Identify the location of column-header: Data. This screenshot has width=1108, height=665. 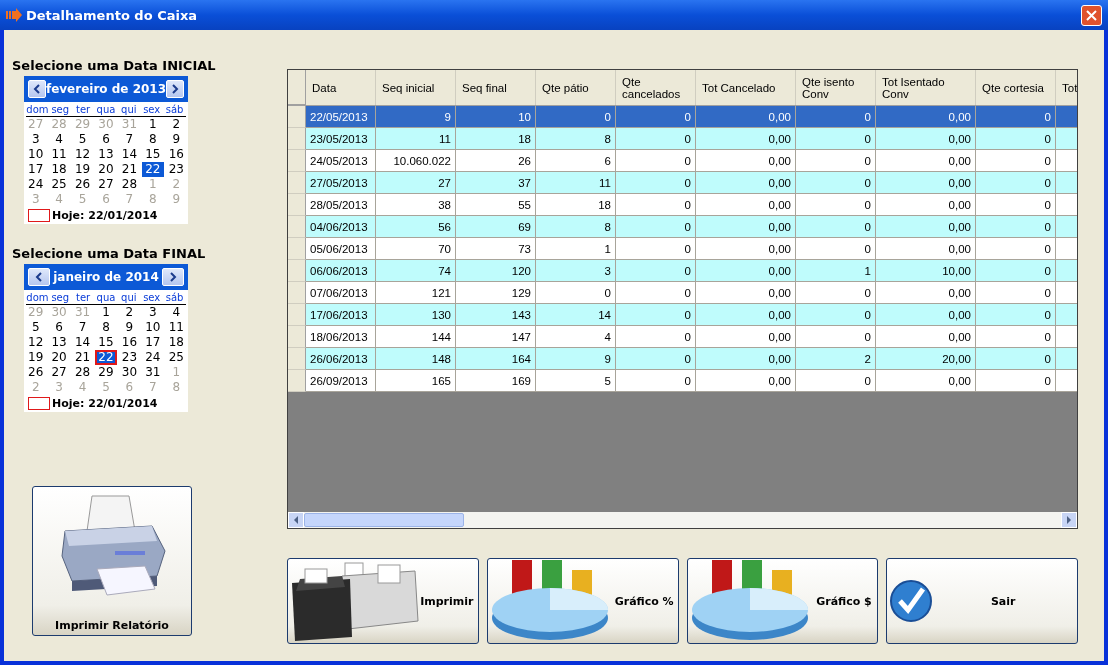
(341, 87).